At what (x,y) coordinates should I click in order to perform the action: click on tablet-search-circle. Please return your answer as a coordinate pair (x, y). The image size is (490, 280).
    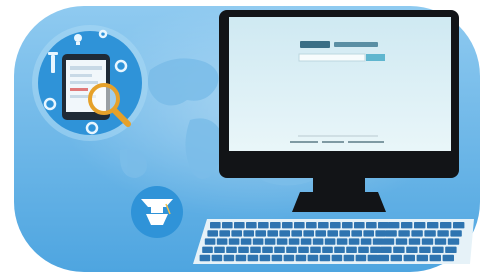
    Looking at the image, I should click on (90, 83).